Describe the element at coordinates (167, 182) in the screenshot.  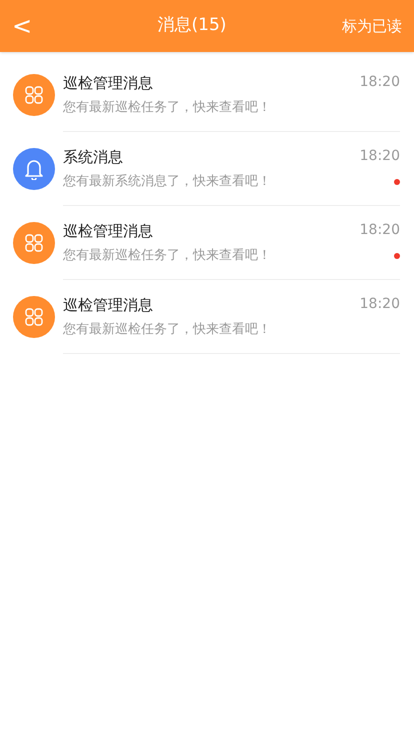
I see `message-preview: 您有最新系统消息了，快来查看吧！` at that location.